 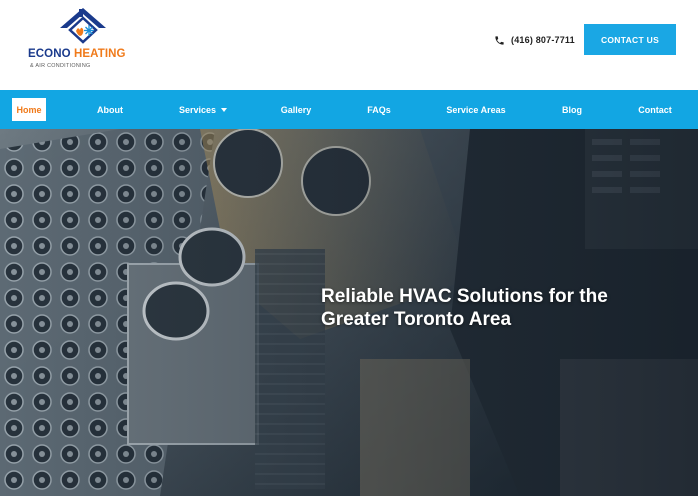 What do you see at coordinates (49, 54) in the screenshot?
I see `brand-name-part1: ECONO` at bounding box center [49, 54].